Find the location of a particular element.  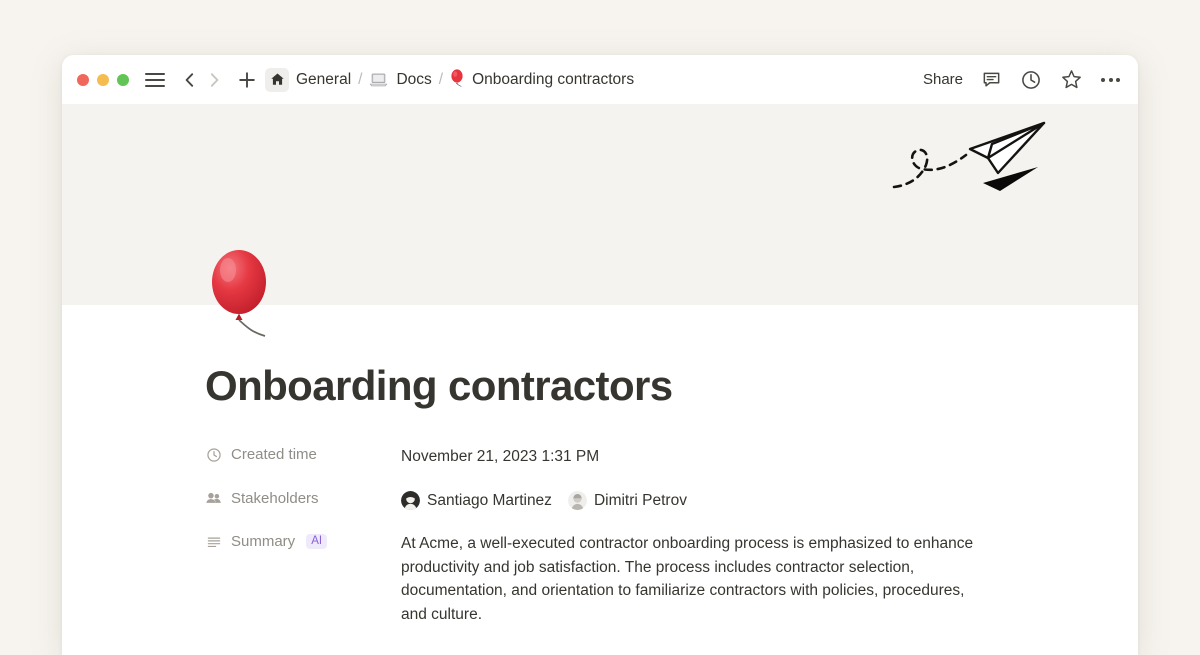

sidebar-toggle-icon is located at coordinates (155, 79).